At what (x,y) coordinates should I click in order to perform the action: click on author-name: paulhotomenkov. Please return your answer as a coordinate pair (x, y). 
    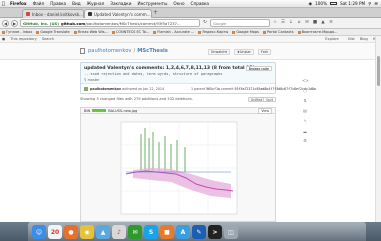
    Looking at the image, I should click on (105, 89).